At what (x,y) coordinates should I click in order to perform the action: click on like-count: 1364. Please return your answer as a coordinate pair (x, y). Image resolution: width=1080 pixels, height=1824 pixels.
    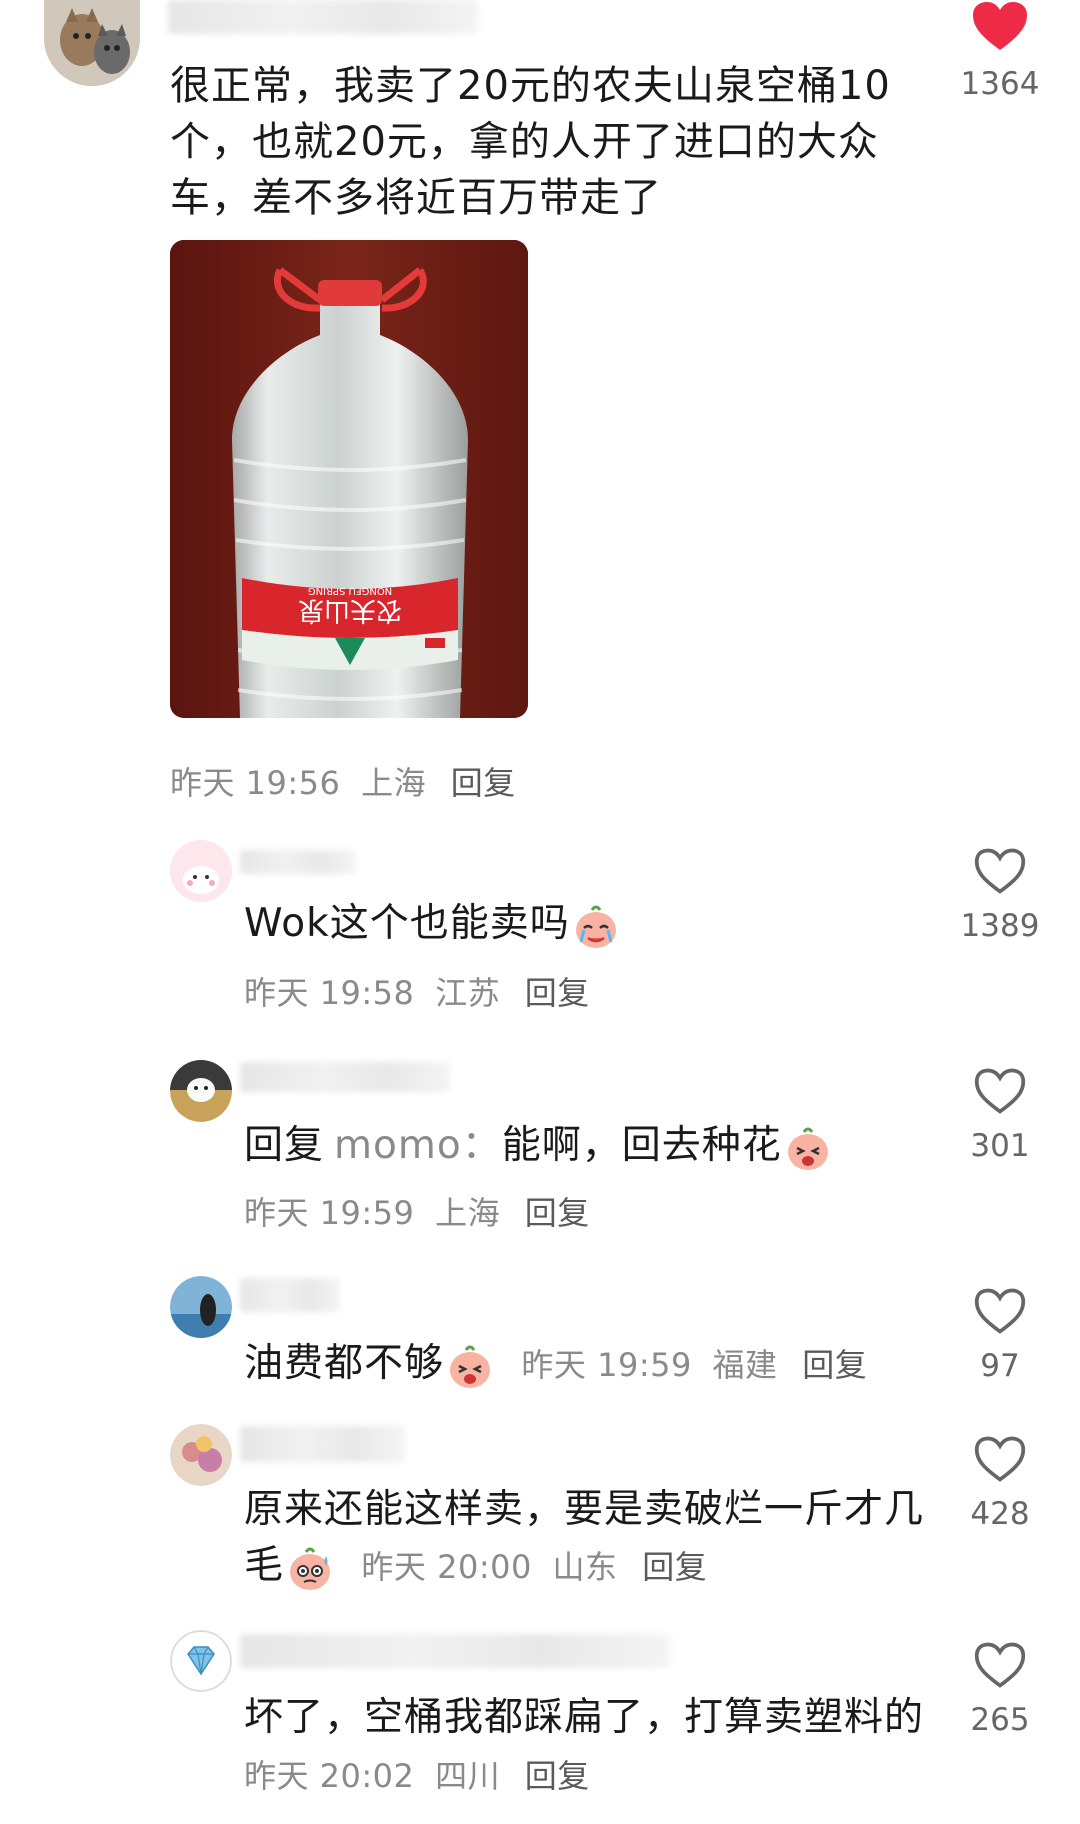
    Looking at the image, I should click on (1000, 84).